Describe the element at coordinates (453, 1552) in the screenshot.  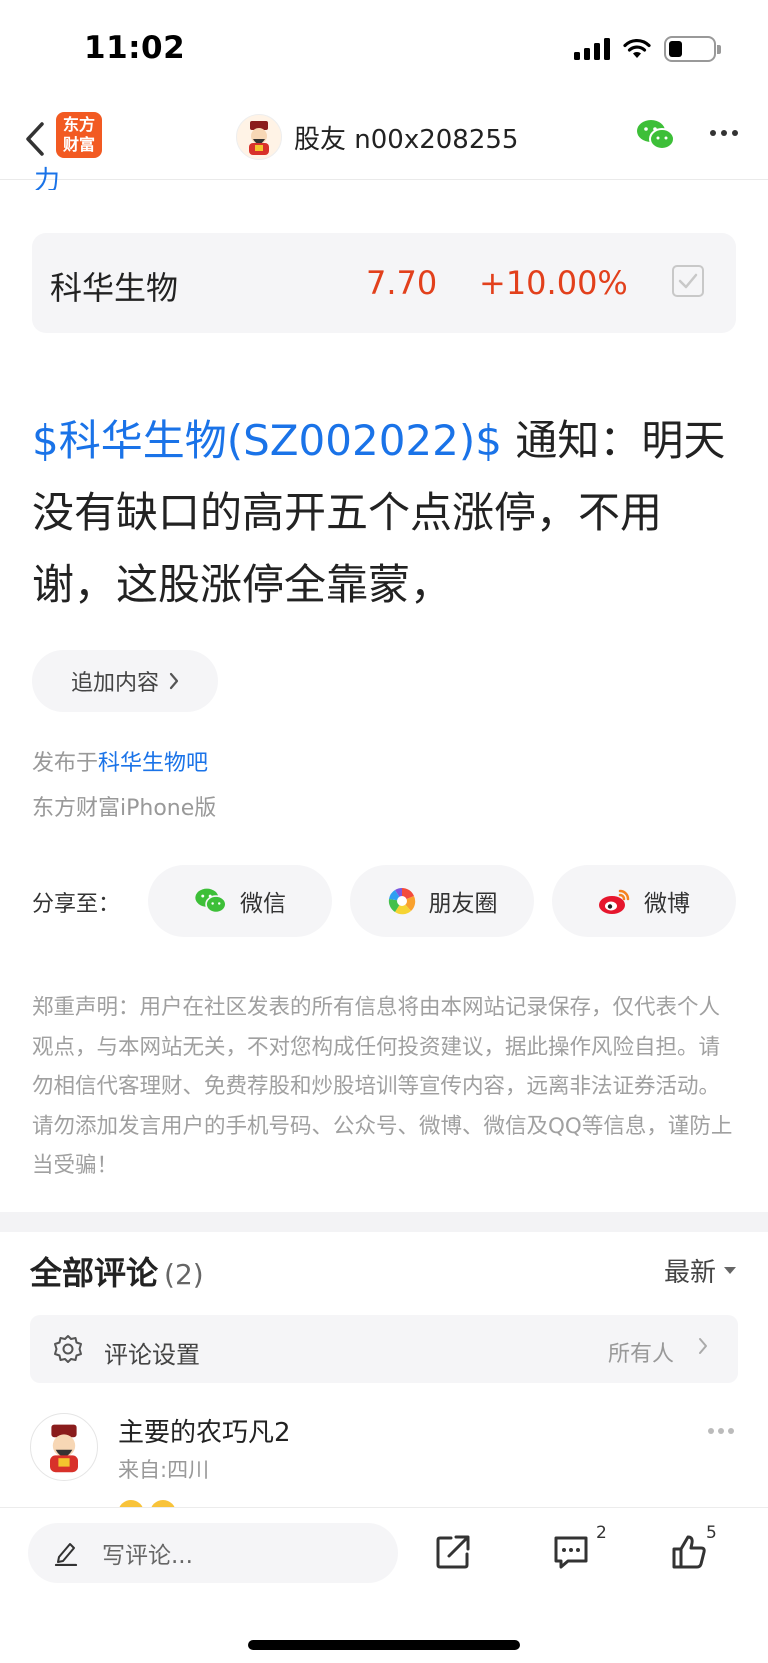
I see `share-icon` at that location.